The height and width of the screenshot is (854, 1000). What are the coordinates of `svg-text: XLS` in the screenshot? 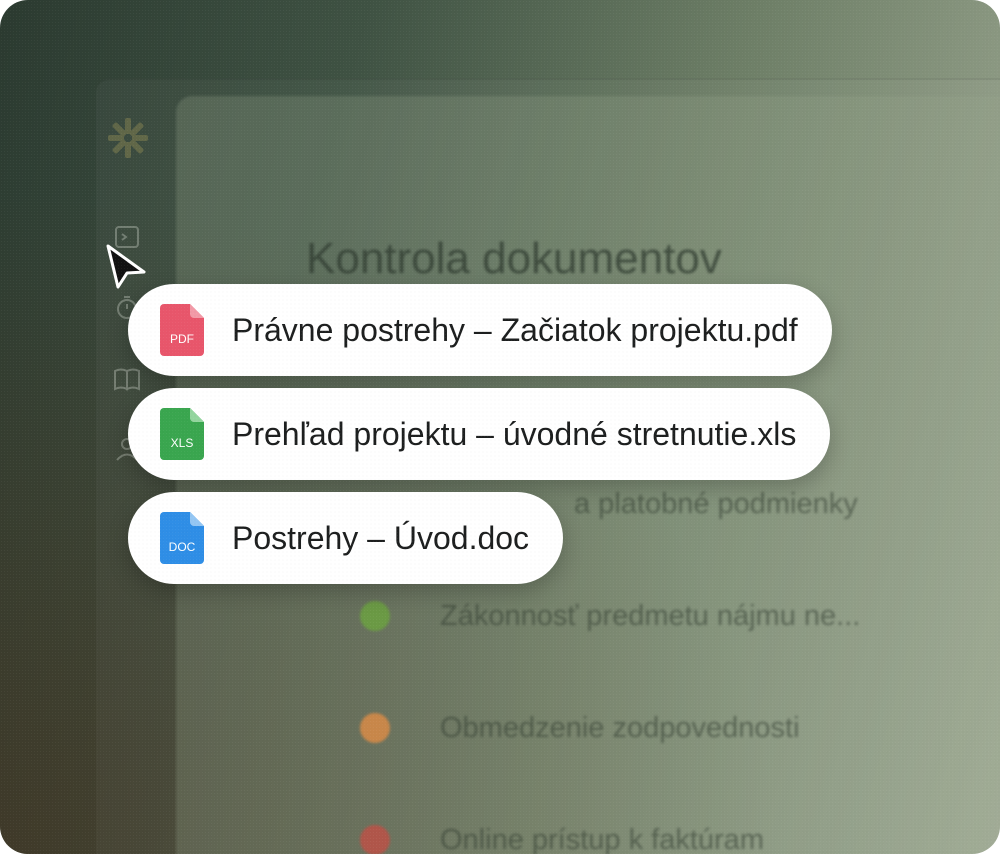 It's located at (182, 443).